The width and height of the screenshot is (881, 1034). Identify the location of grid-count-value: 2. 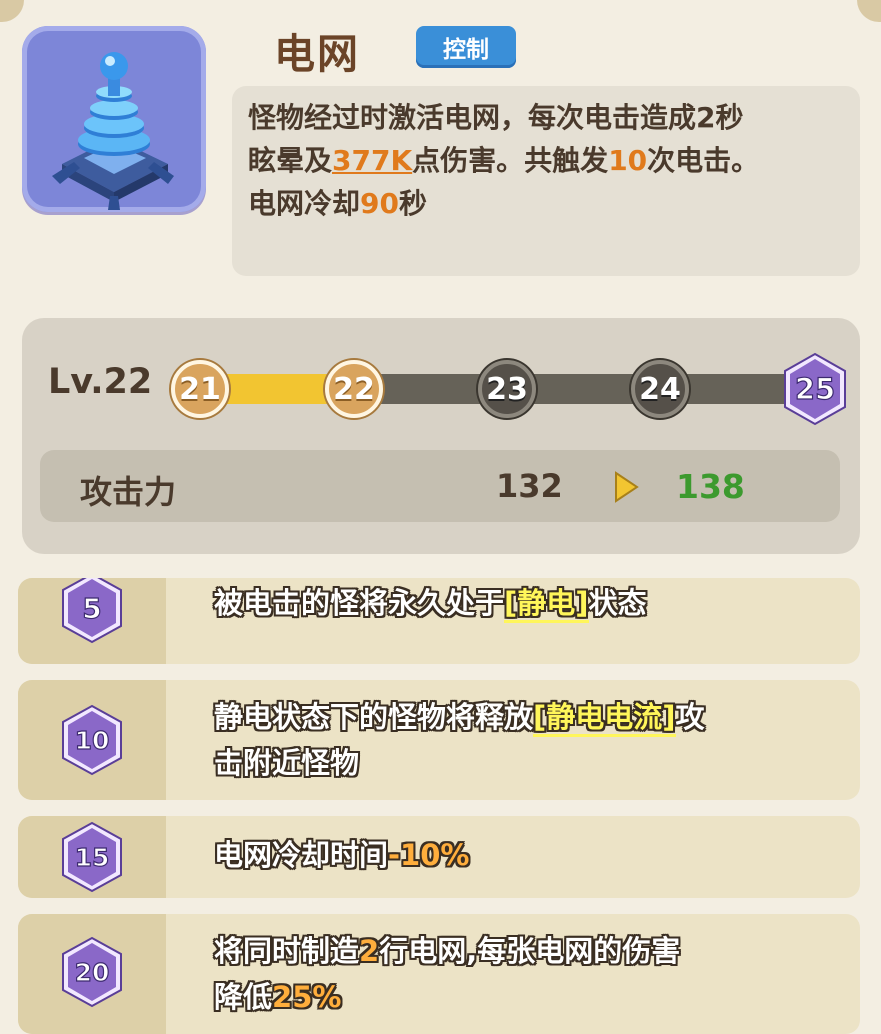
(369, 951).